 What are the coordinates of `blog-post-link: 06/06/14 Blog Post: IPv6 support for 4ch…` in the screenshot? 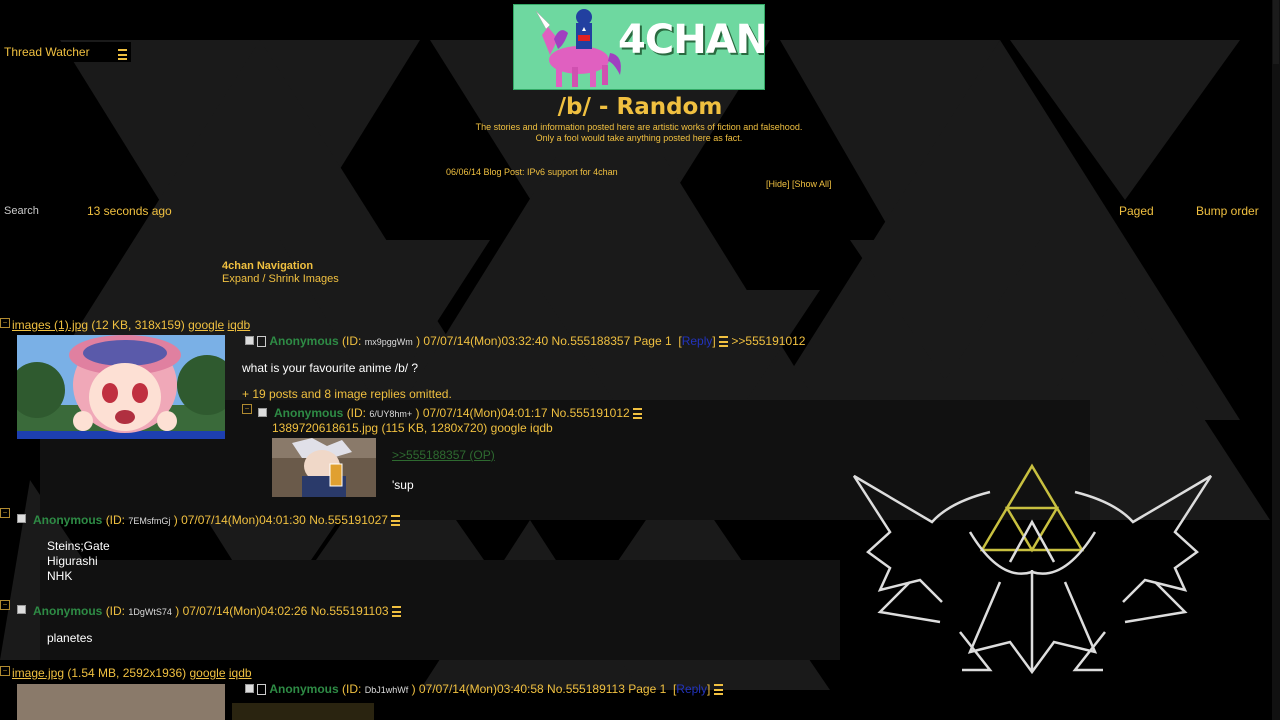 It's located at (532, 172).